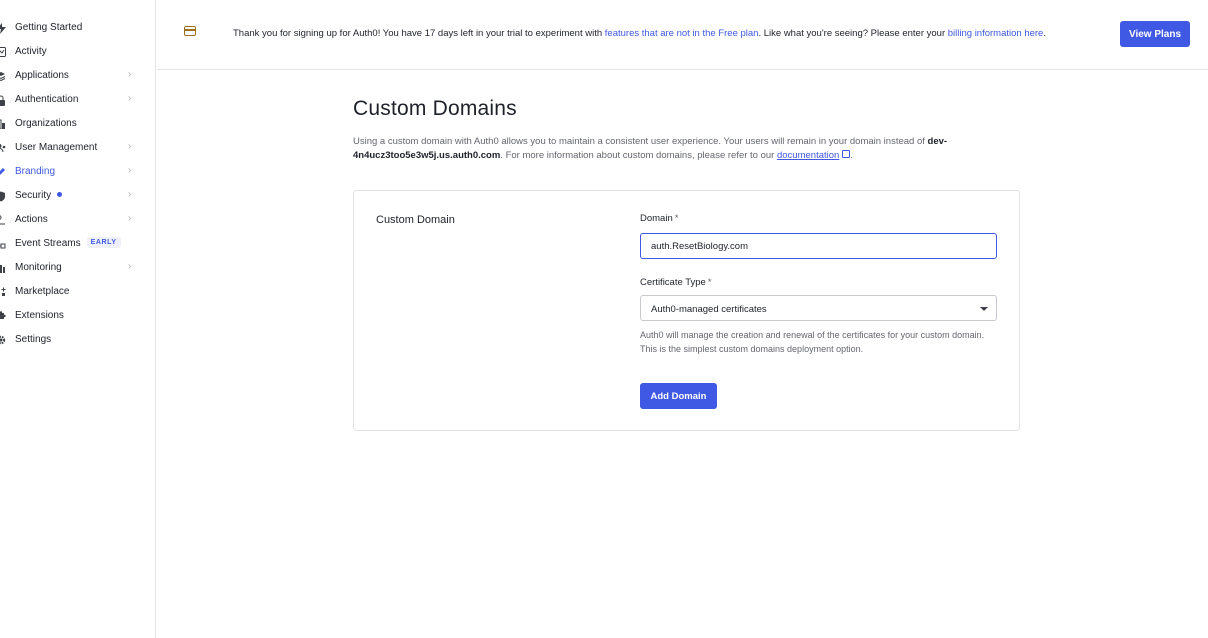 This screenshot has height=638, width=1208. I want to click on lock-icon, so click(3, 100).